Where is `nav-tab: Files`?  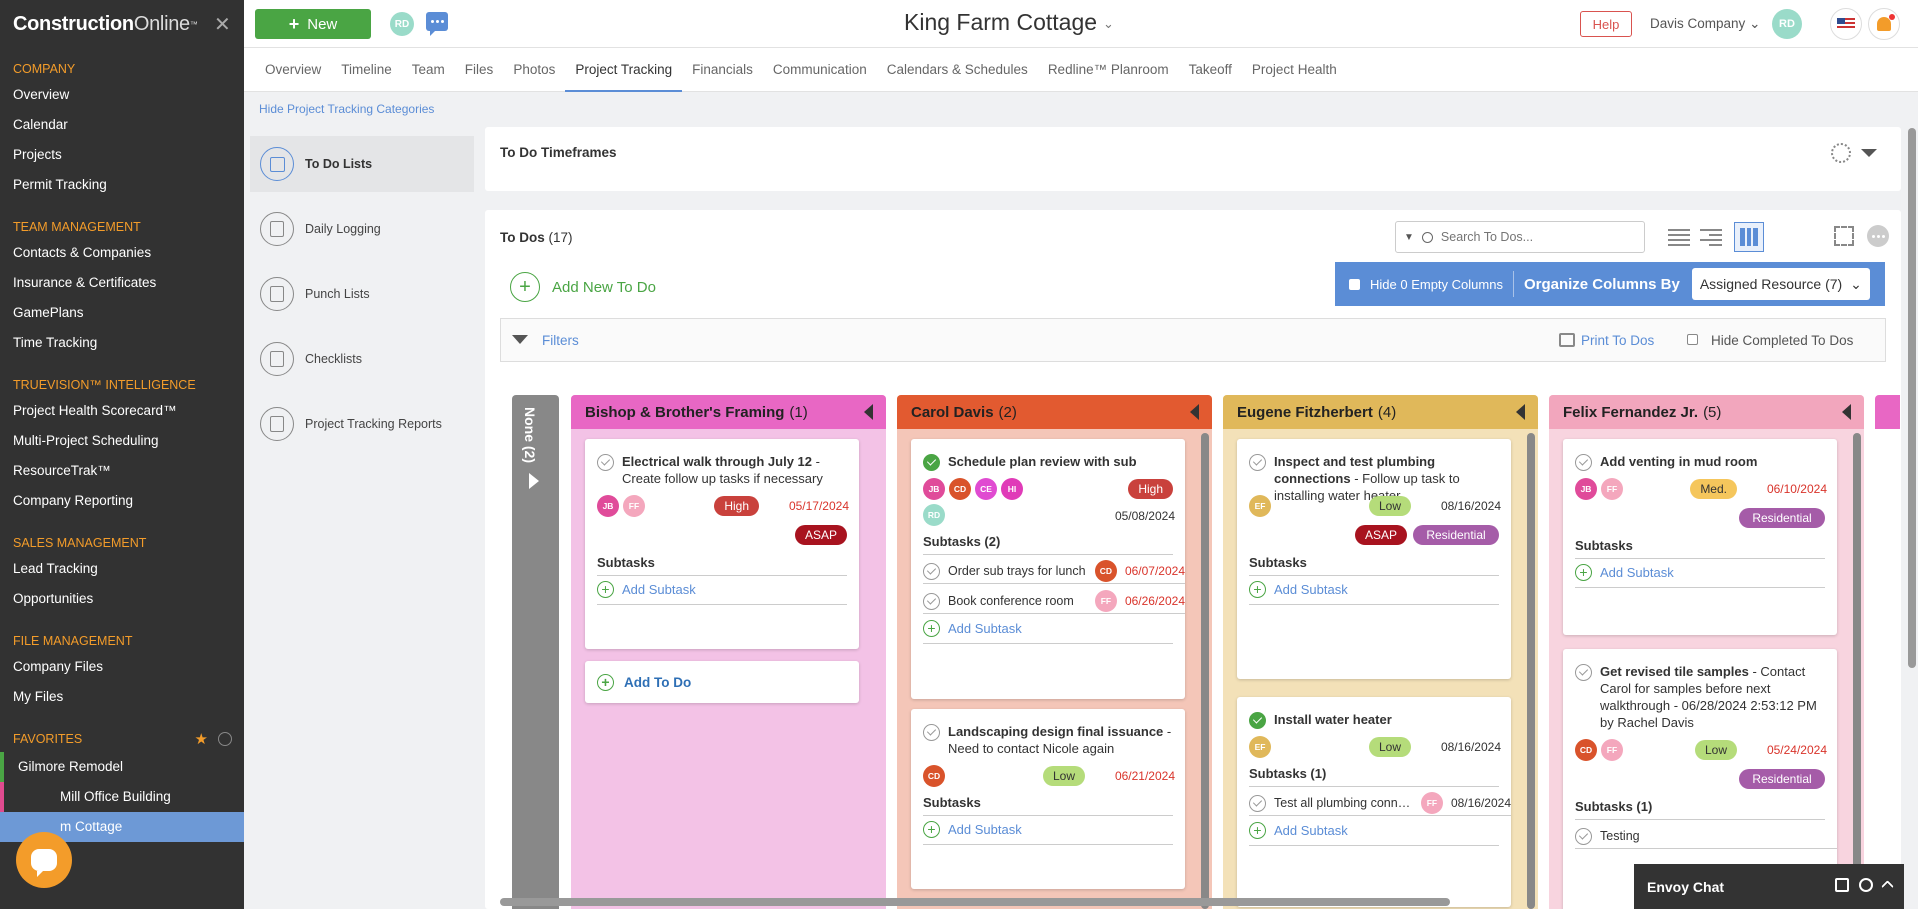 nav-tab: Files is located at coordinates (479, 70).